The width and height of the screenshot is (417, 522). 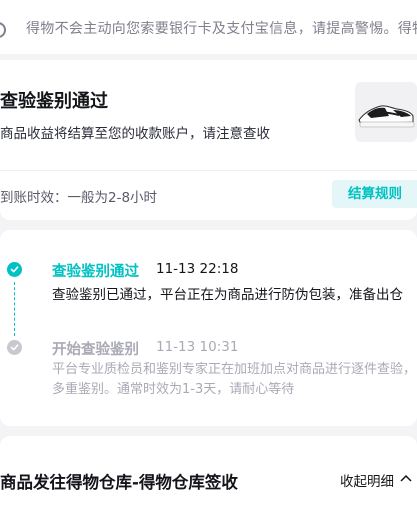 I want to click on shipping-title: 商品发往得物仓库-得物仓库签收, so click(x=119, y=482).